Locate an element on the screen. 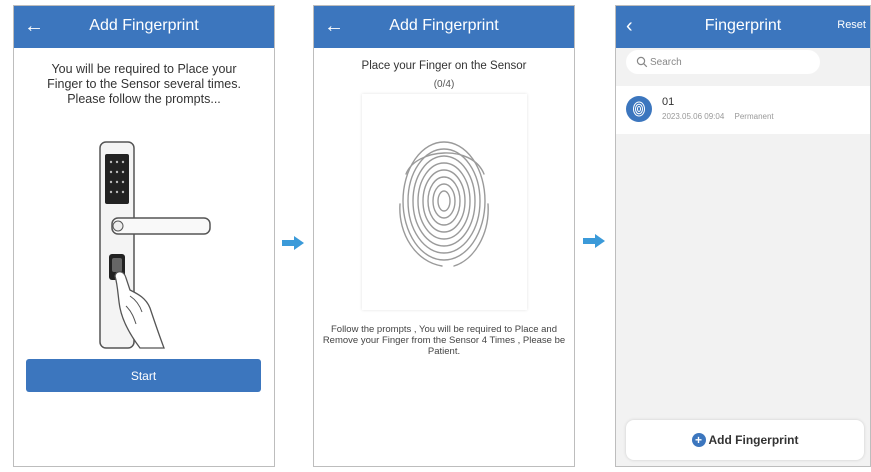  instruction-text: Place your Finger on the Sensor is located at coordinates (444, 66).